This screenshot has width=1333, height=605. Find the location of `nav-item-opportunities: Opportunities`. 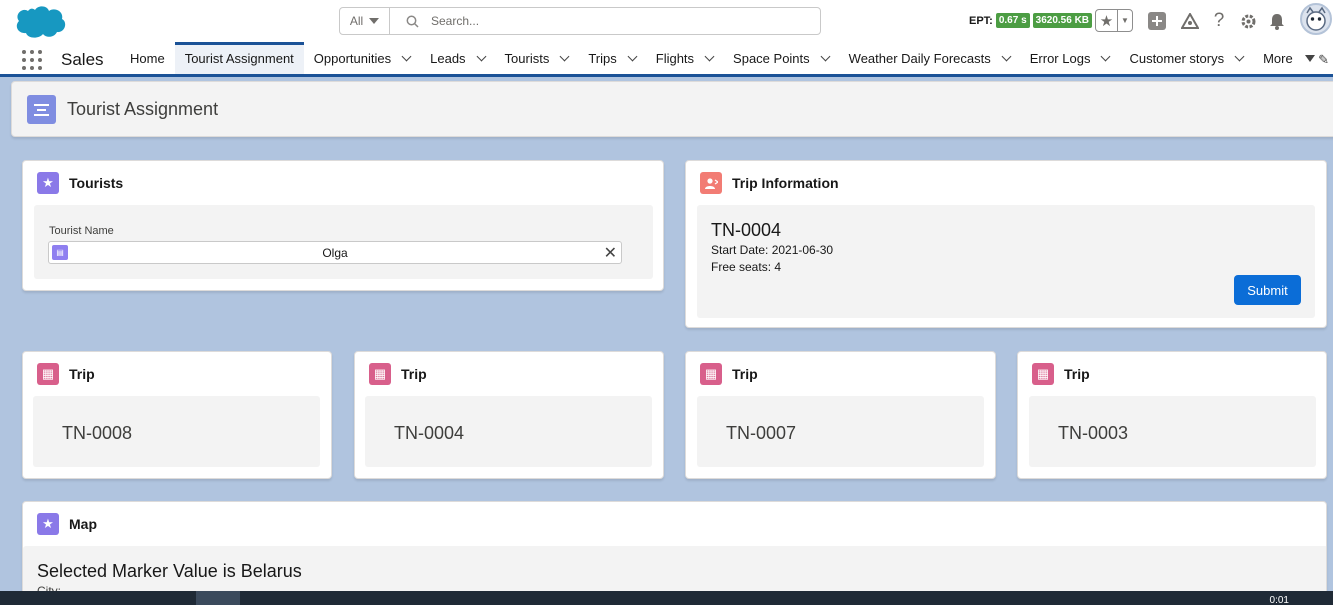

nav-item-opportunities: Opportunities is located at coordinates (362, 58).